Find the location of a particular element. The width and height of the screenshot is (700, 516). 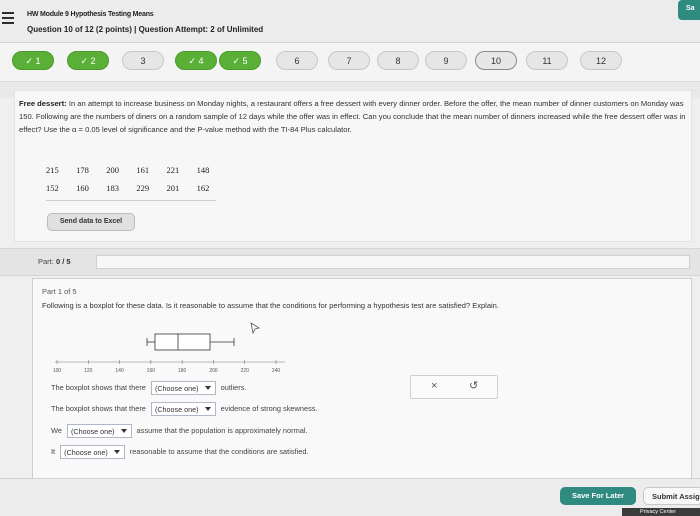

part-title: Part 1 of 5 is located at coordinates (59, 291).